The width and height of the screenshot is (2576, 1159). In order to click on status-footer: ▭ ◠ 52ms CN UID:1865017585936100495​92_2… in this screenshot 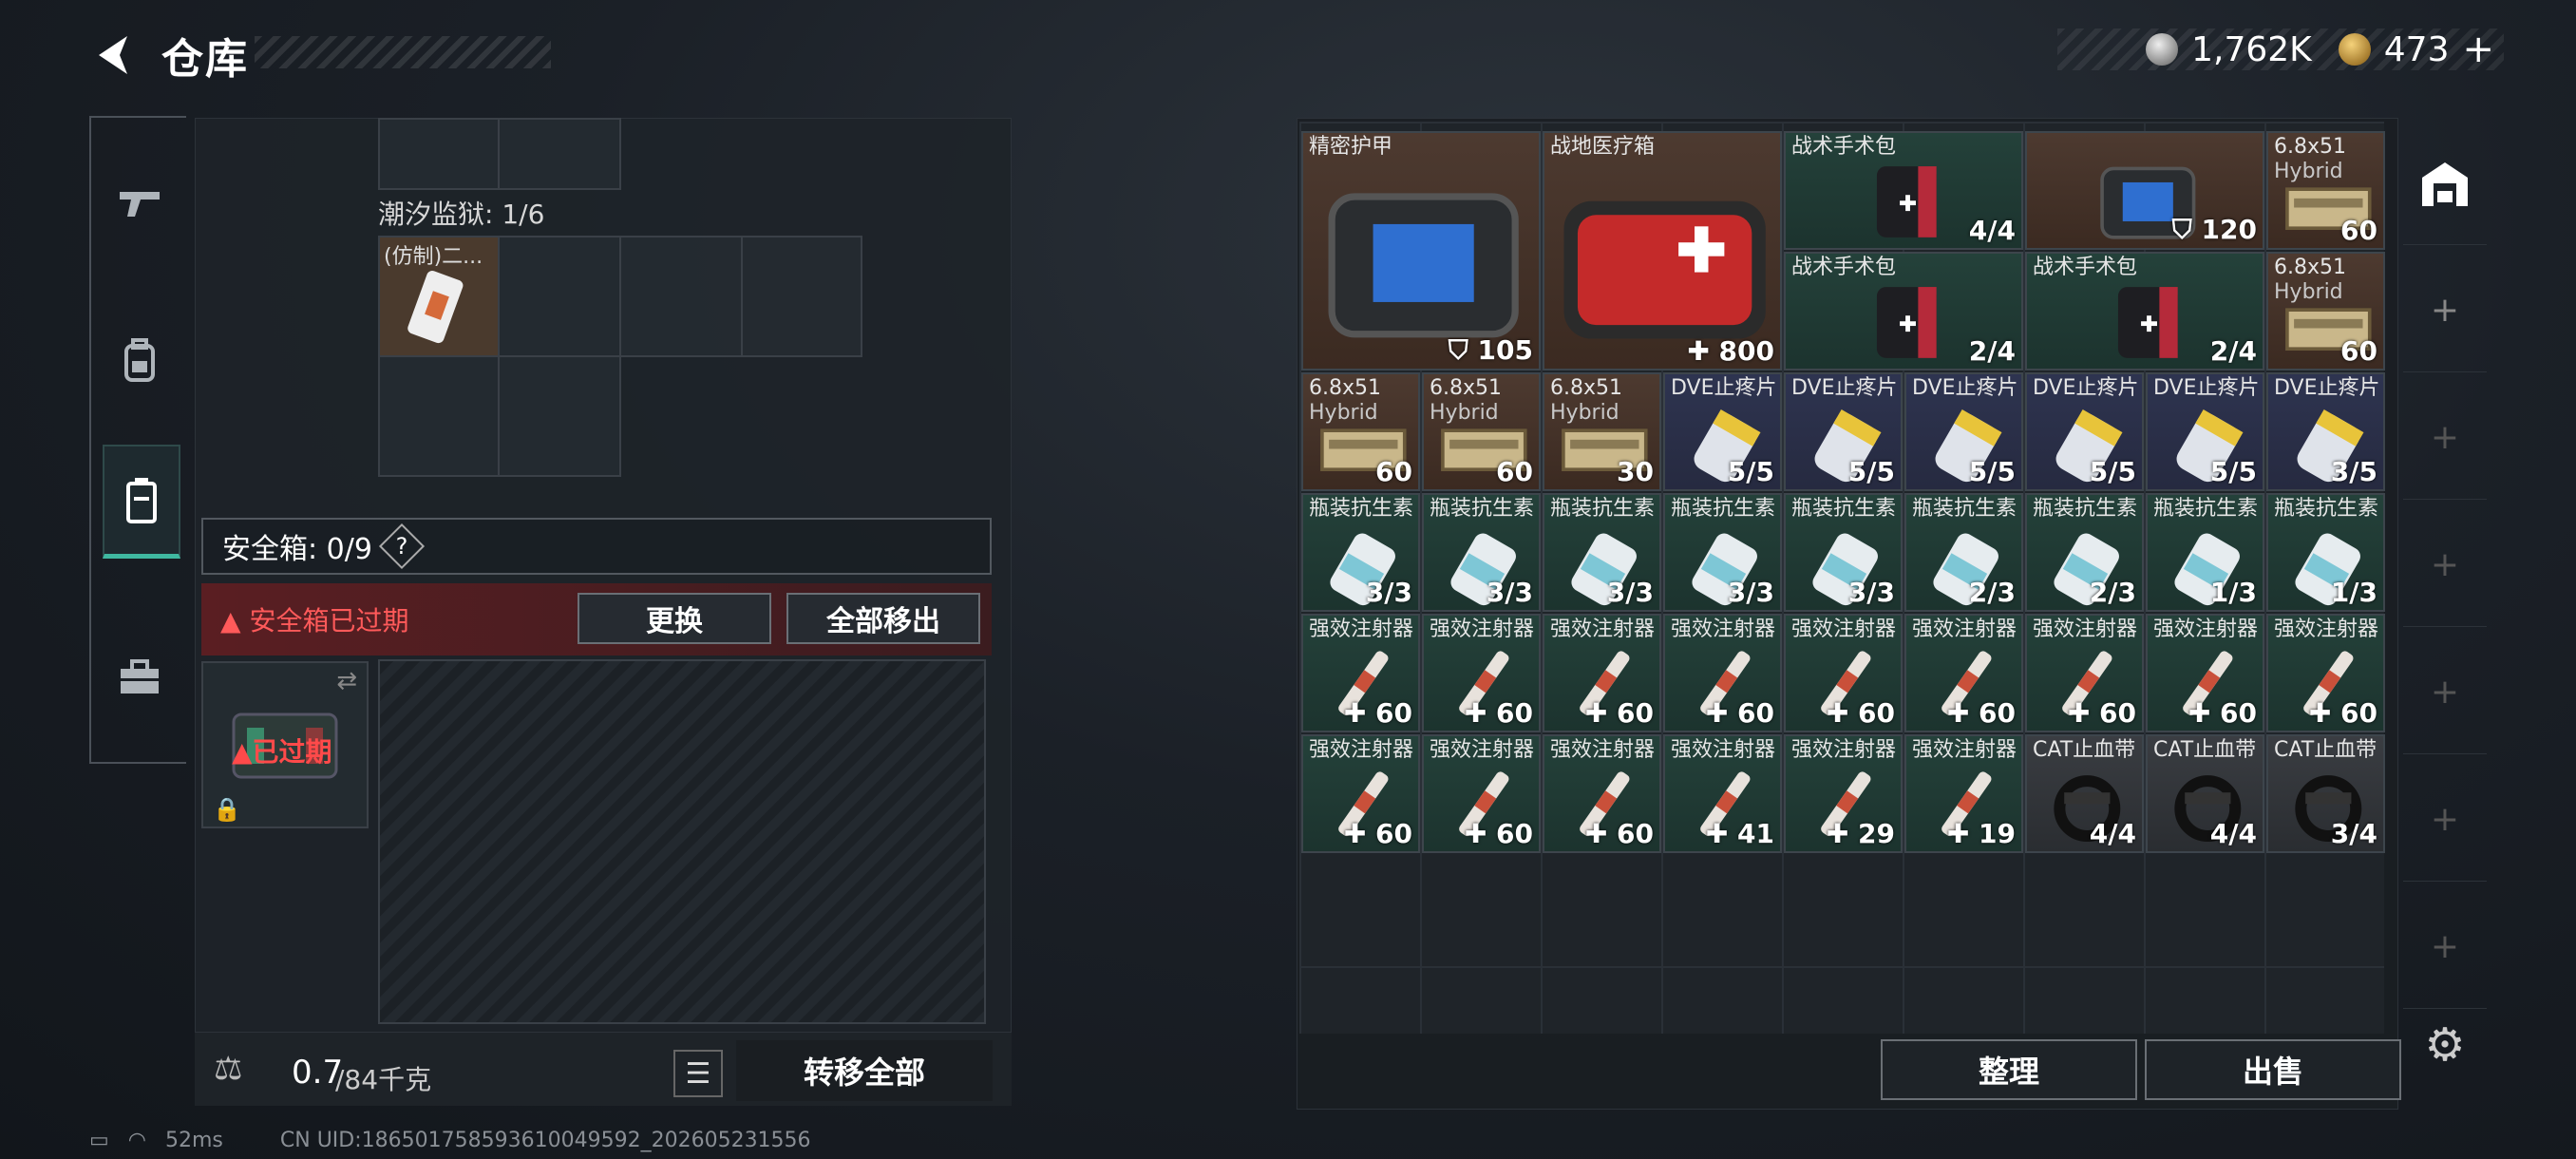, I will do `click(450, 1140)`.